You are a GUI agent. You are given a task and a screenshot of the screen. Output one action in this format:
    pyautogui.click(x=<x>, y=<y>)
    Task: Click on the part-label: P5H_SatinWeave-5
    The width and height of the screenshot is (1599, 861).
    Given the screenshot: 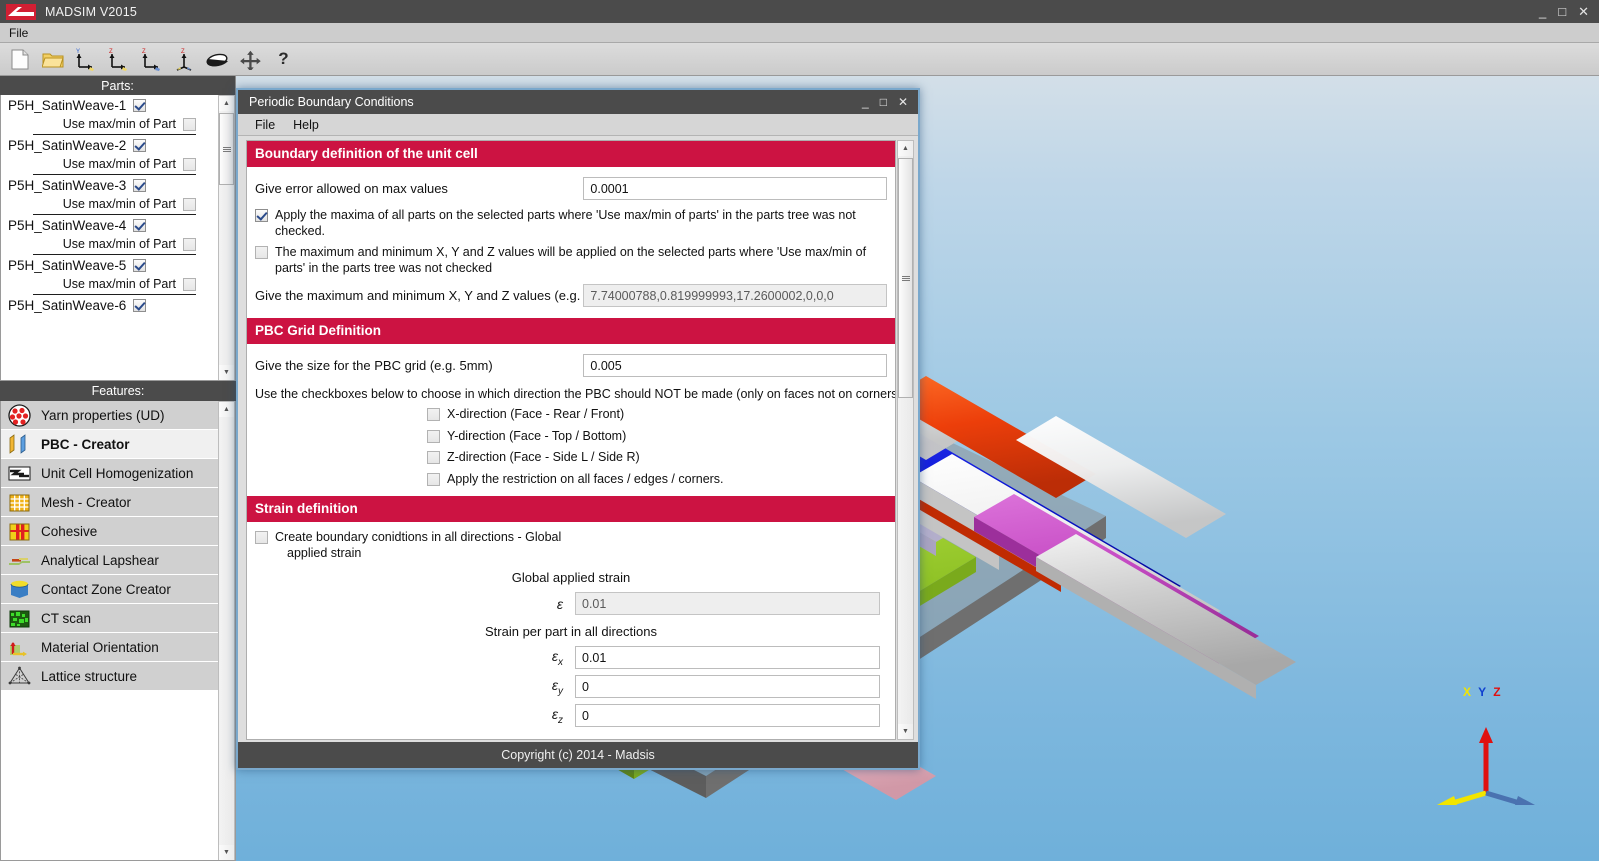 What is the action you would take?
    pyautogui.click(x=67, y=265)
    